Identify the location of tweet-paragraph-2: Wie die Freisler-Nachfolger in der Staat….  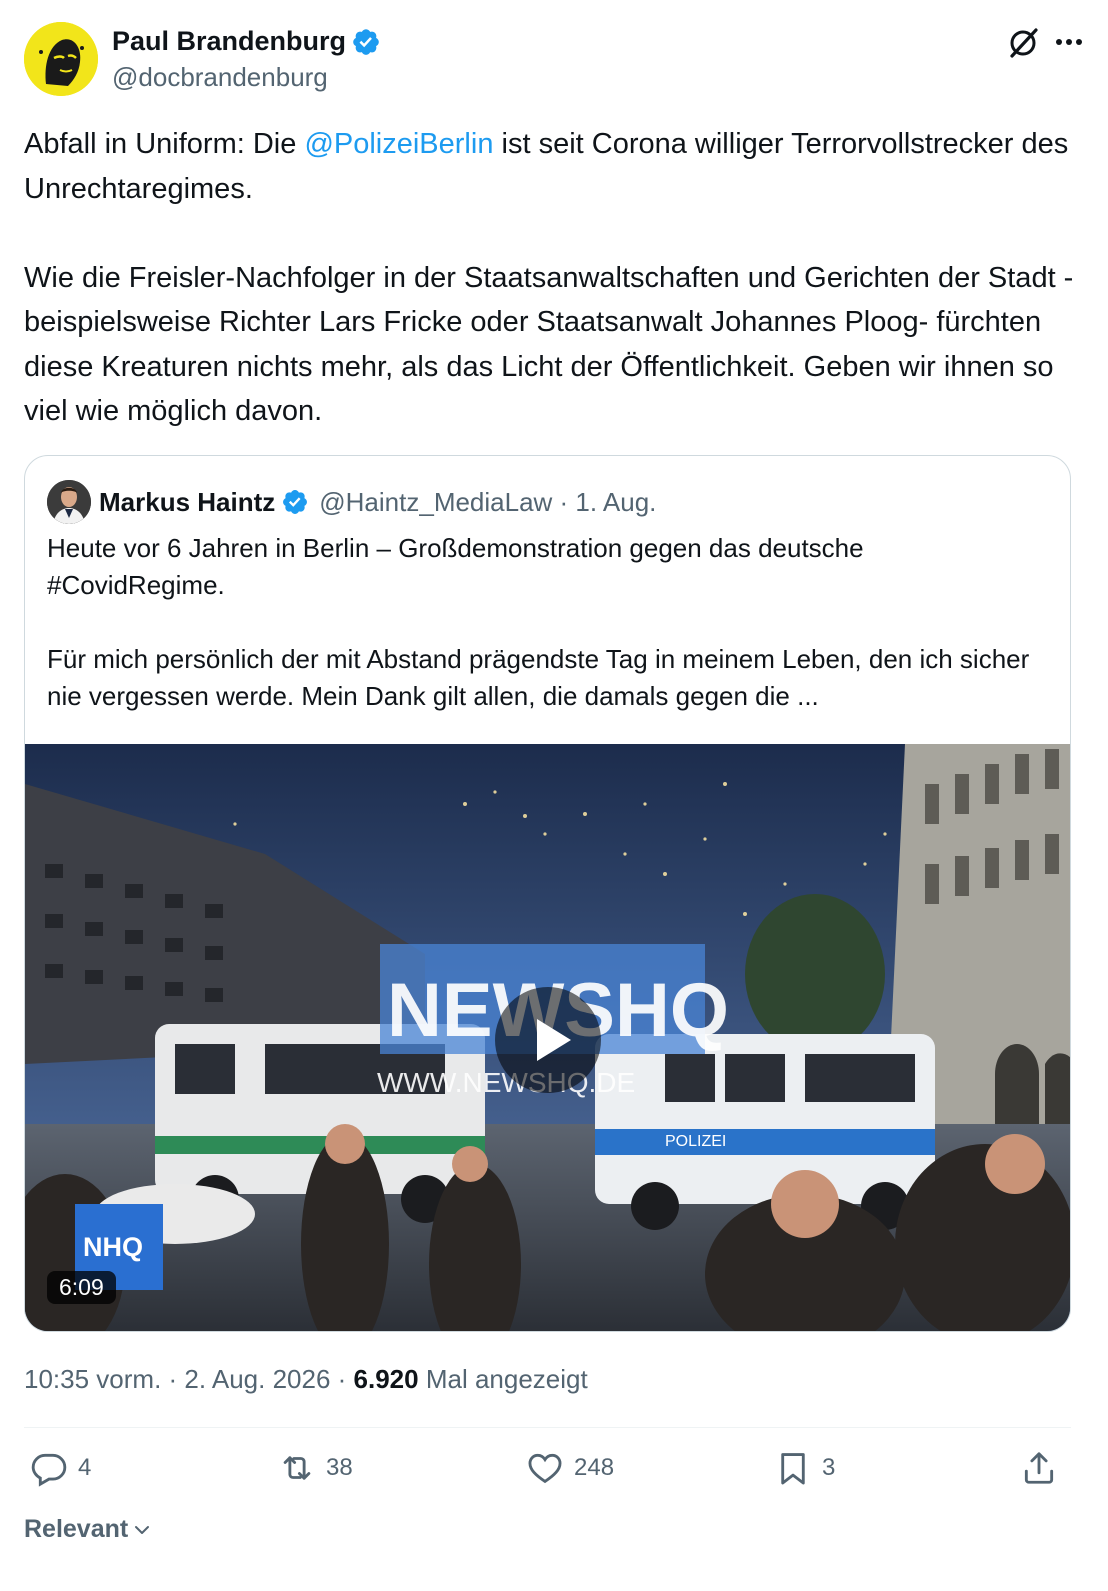
(549, 344).